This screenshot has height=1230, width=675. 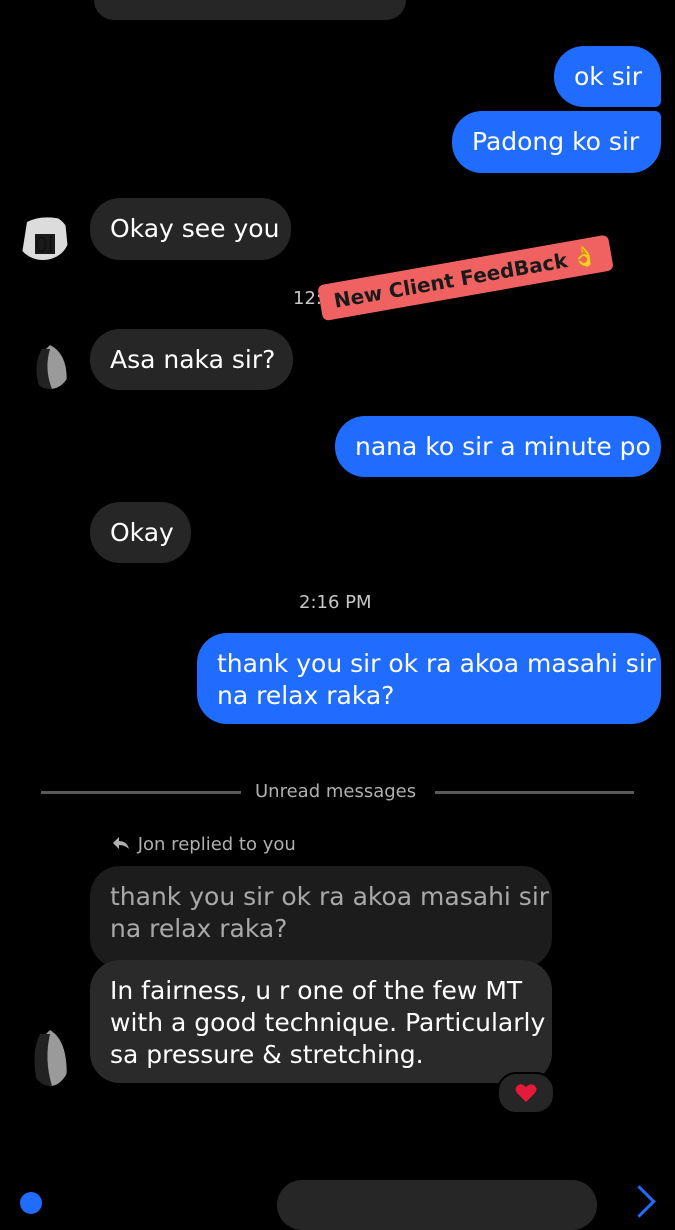 I want to click on message-bubble-incoming: Okay, so click(x=140, y=532).